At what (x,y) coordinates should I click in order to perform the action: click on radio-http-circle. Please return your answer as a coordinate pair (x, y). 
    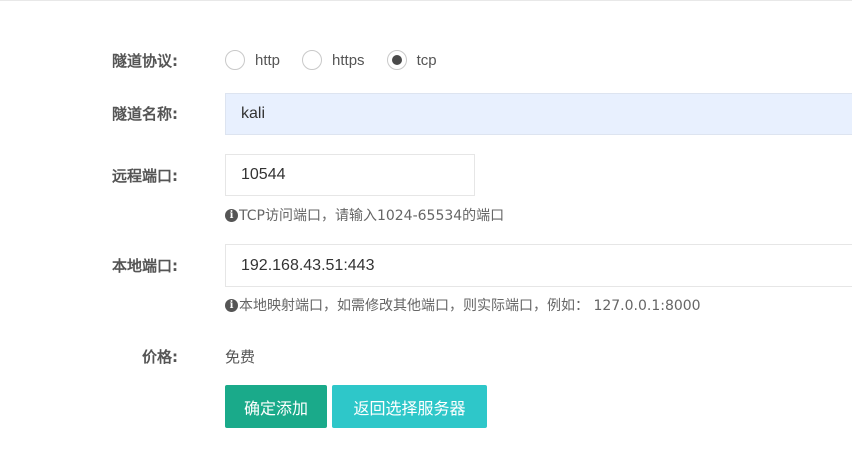
    Looking at the image, I should click on (235, 60).